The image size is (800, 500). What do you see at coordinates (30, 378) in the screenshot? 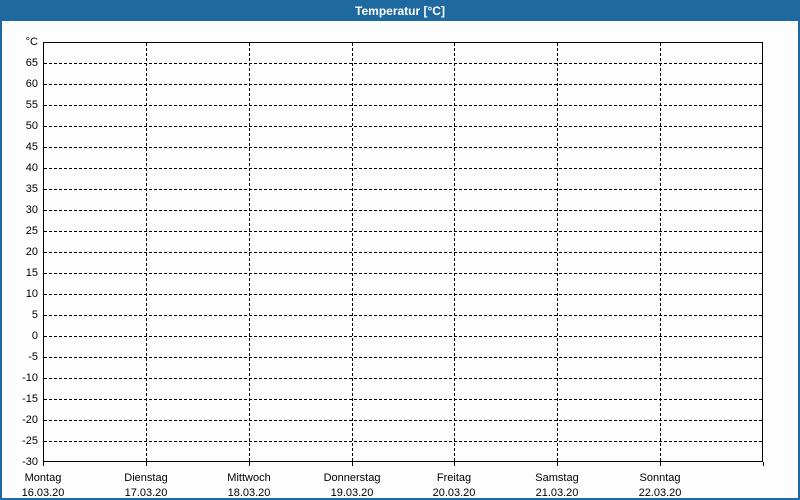
I see `y-axis-tick-label: -10` at bounding box center [30, 378].